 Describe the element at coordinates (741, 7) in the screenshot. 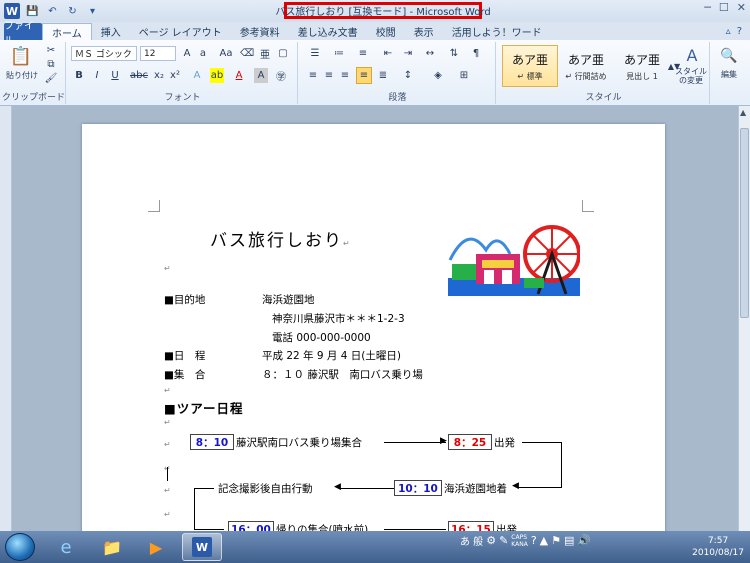

I see `close-icon: ✕` at that location.